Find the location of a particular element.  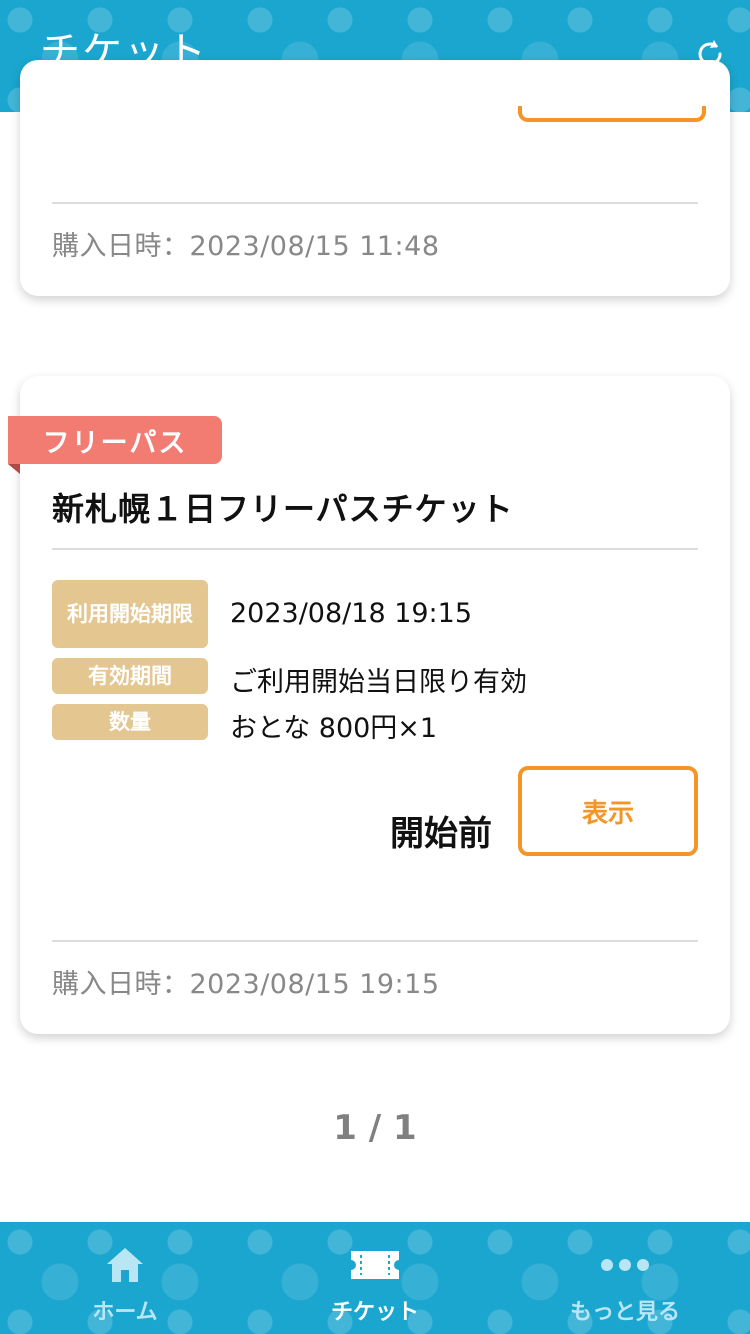

quantity-value: おとな 800円×1 is located at coordinates (334, 728).